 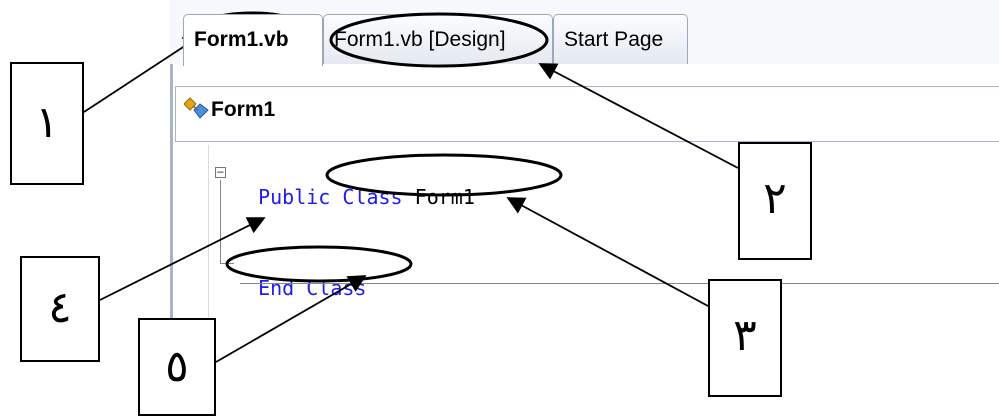 What do you see at coordinates (619, 283) in the screenshot?
I see `procedure-separator` at bounding box center [619, 283].